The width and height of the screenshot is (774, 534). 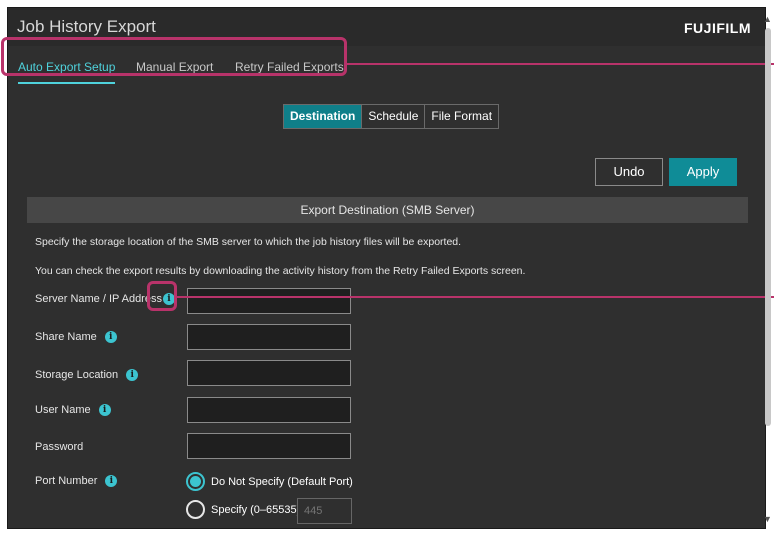 What do you see at coordinates (324, 511) in the screenshot?
I see `port-number-input` at bounding box center [324, 511].